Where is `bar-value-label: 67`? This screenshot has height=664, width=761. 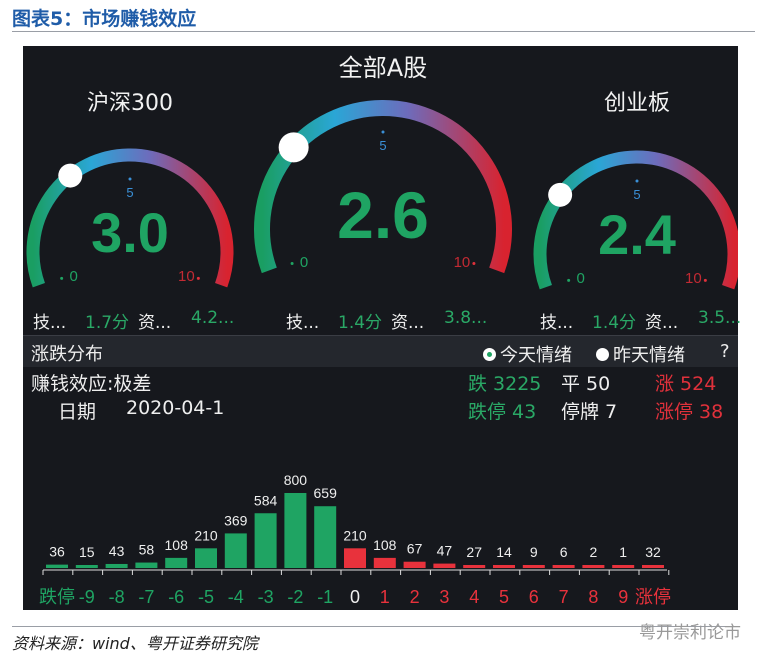 bar-value-label: 67 is located at coordinates (415, 549).